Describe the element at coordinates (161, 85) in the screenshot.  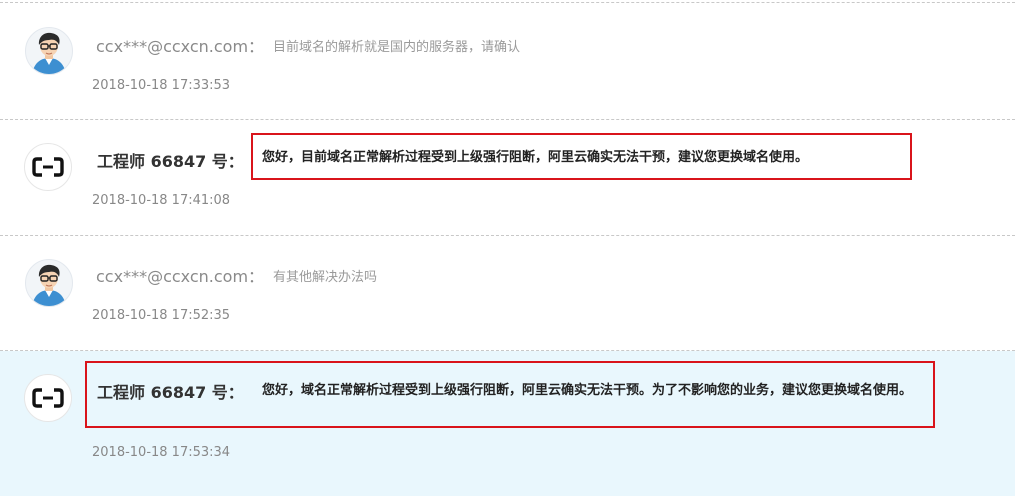
I see `message-timestamp: 2018-10-18 17:33:53` at that location.